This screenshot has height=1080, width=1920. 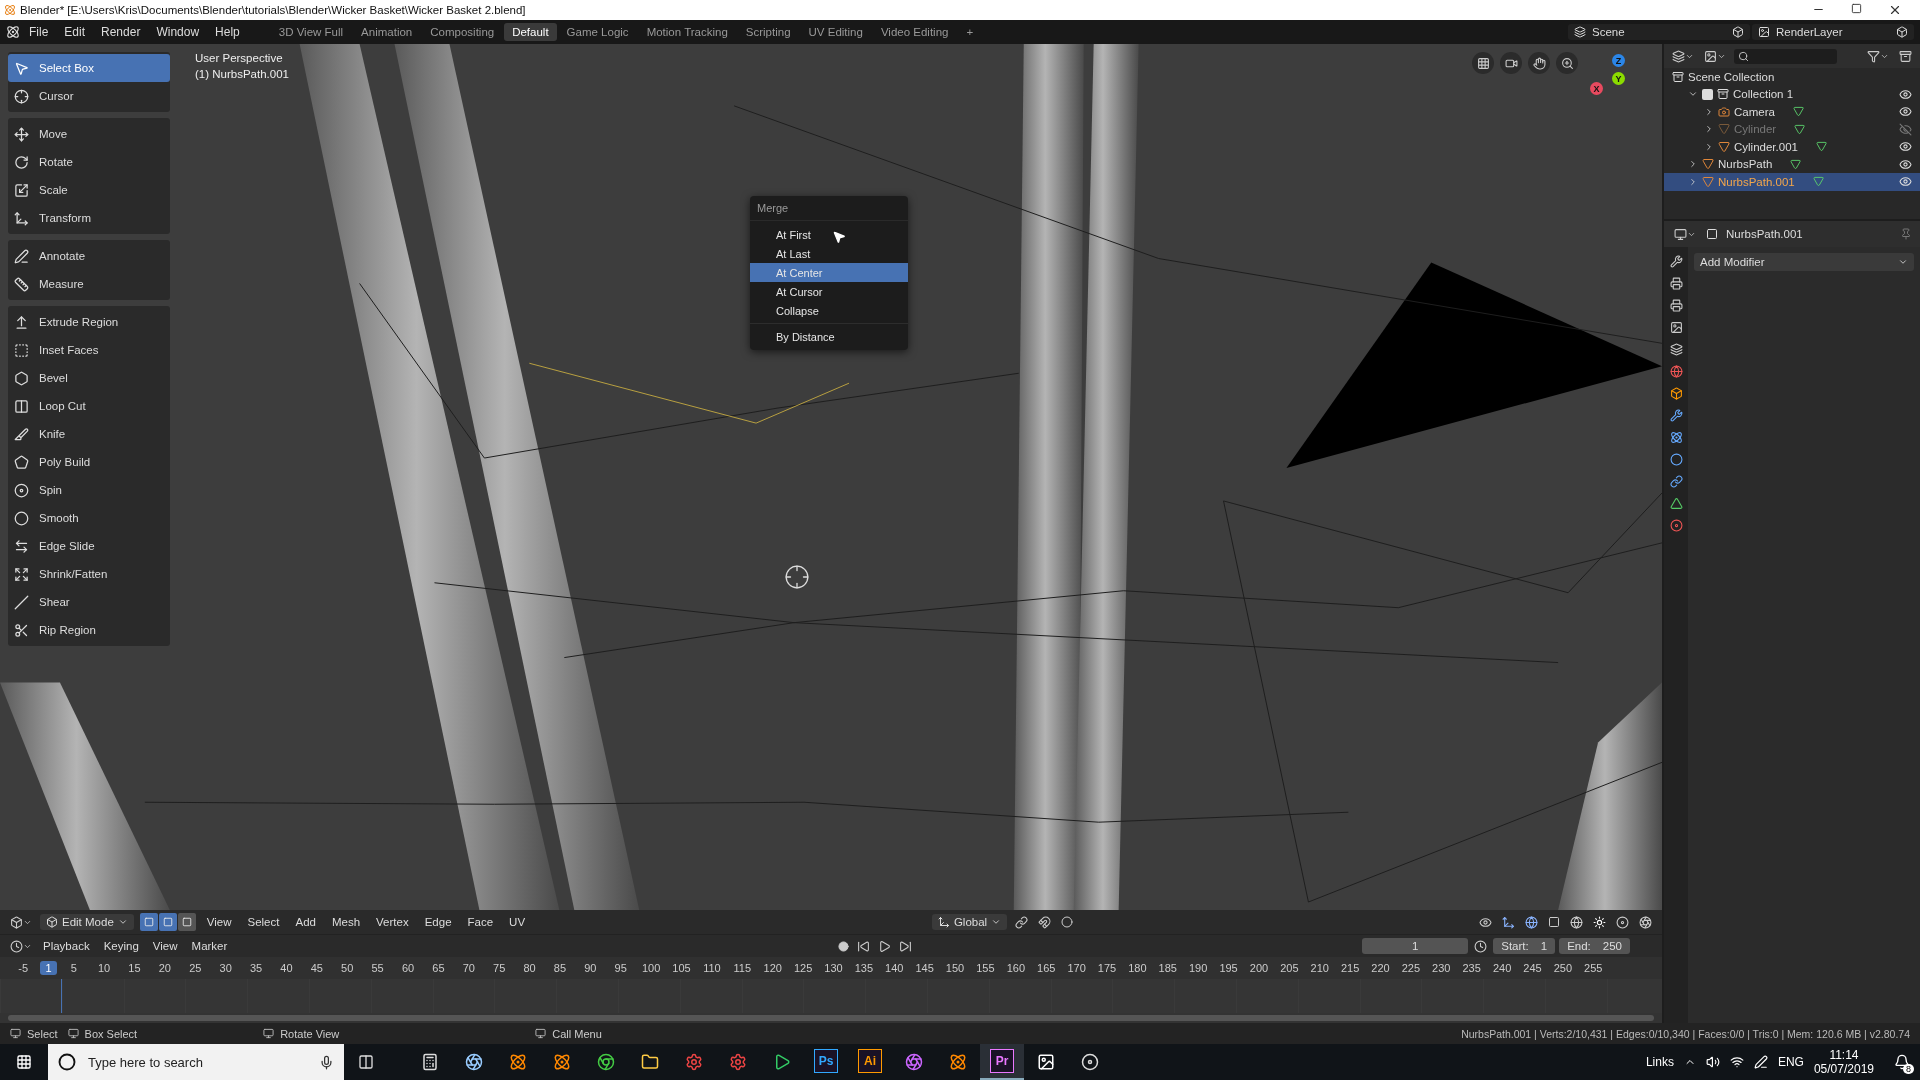 I want to click on cube-icon, so click(x=1676, y=393).